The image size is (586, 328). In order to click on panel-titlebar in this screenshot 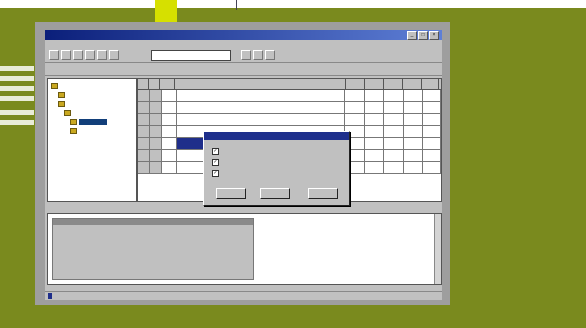, I will do `click(153, 222)`.